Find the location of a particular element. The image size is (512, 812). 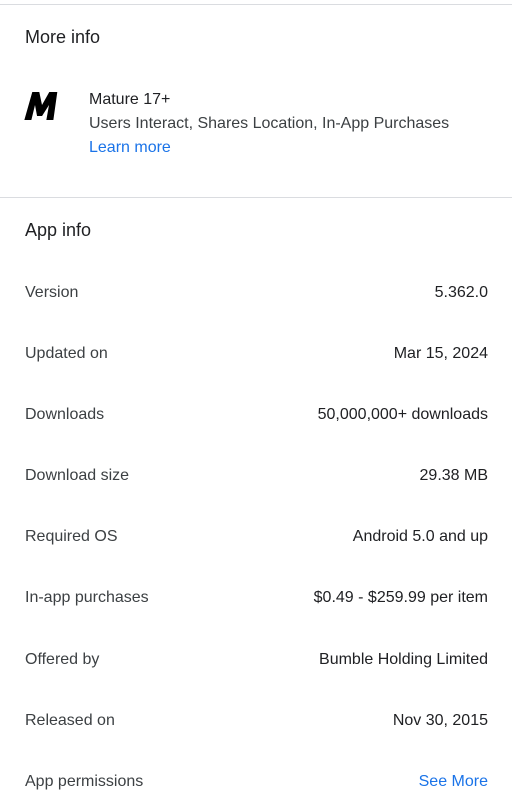

info-value: Bumble Holding Limited is located at coordinates (403, 659).